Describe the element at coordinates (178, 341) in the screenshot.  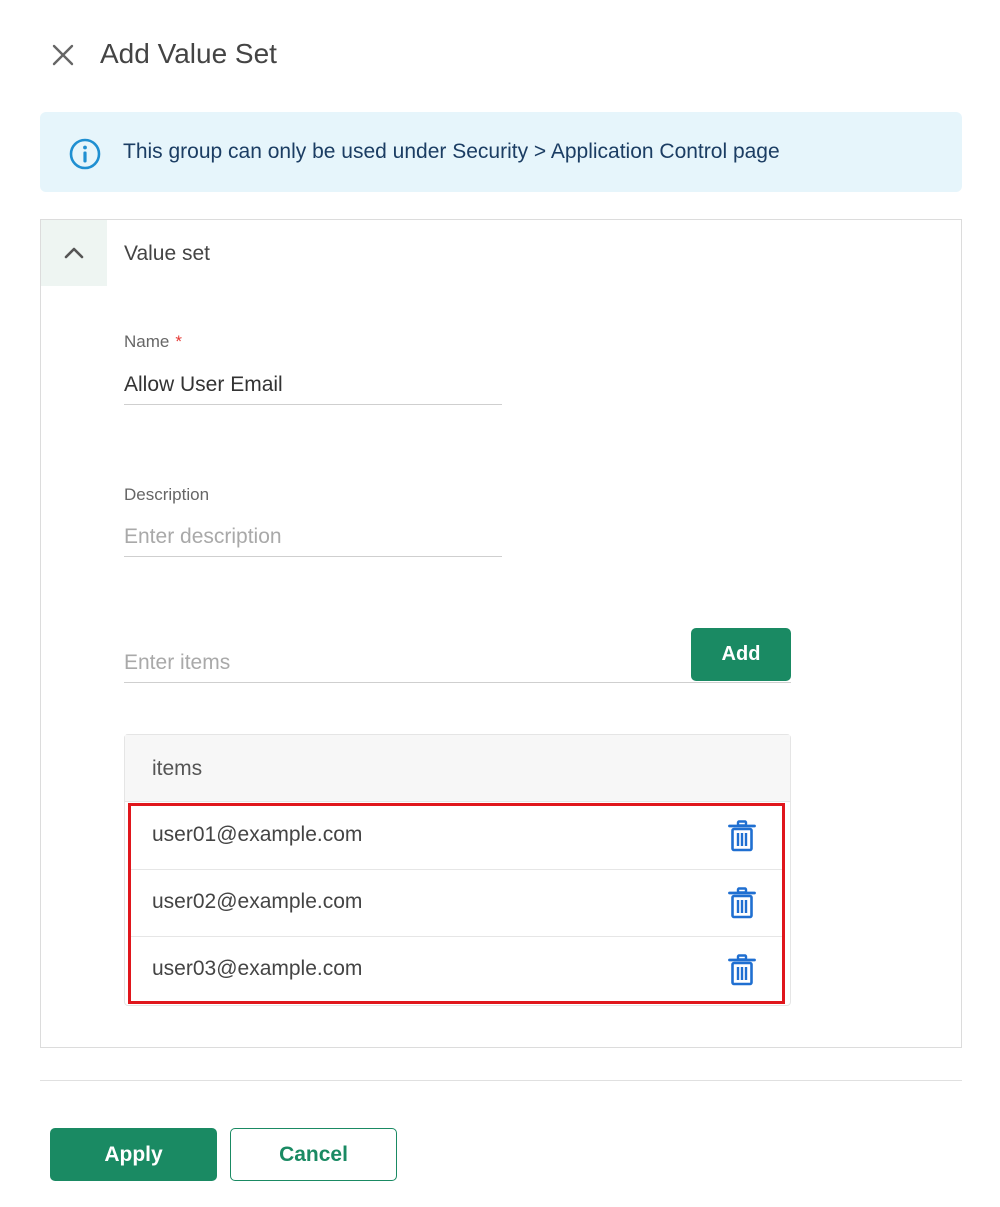
I see `required-marker: *` at that location.